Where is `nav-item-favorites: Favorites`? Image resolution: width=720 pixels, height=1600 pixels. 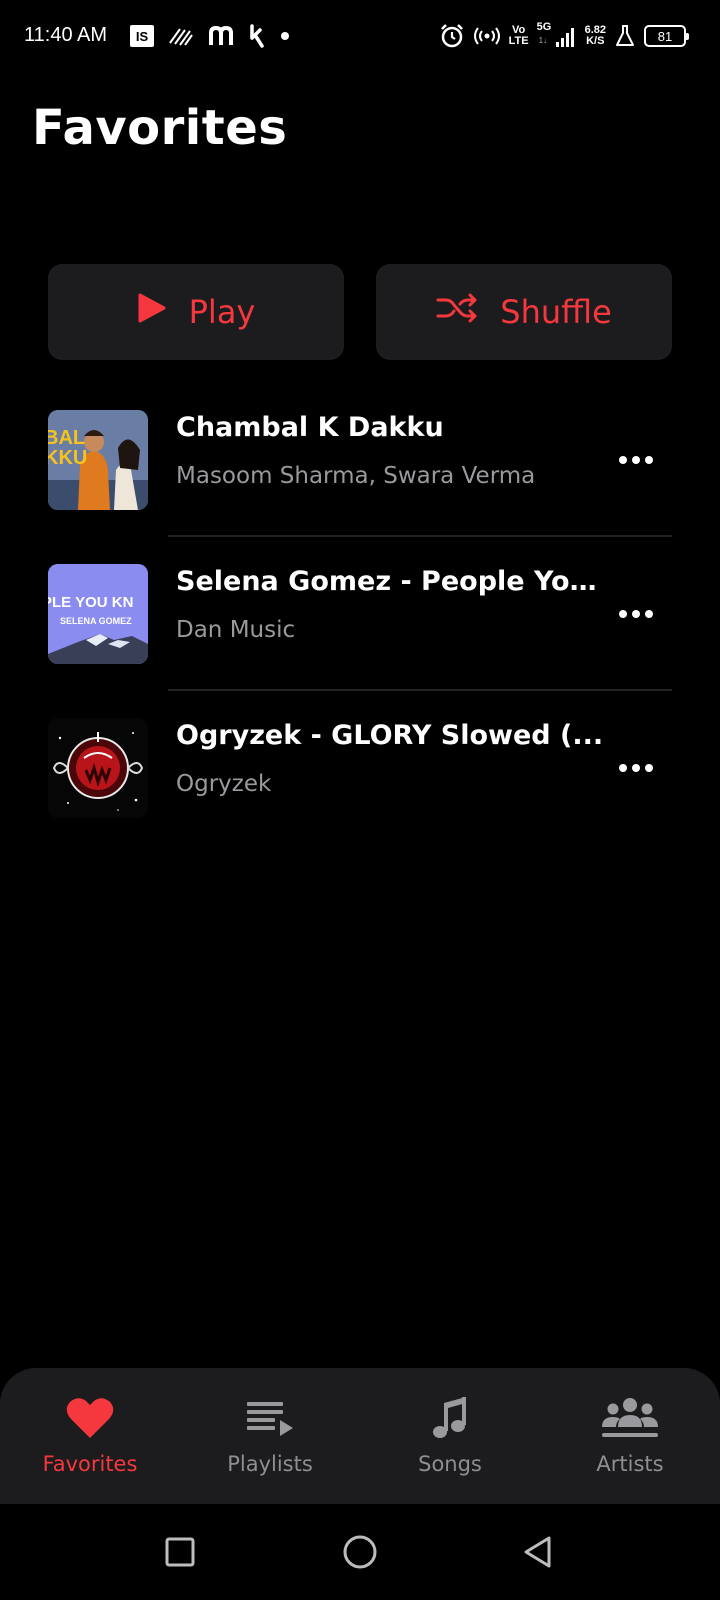 nav-item-favorites: Favorites is located at coordinates (90, 1442).